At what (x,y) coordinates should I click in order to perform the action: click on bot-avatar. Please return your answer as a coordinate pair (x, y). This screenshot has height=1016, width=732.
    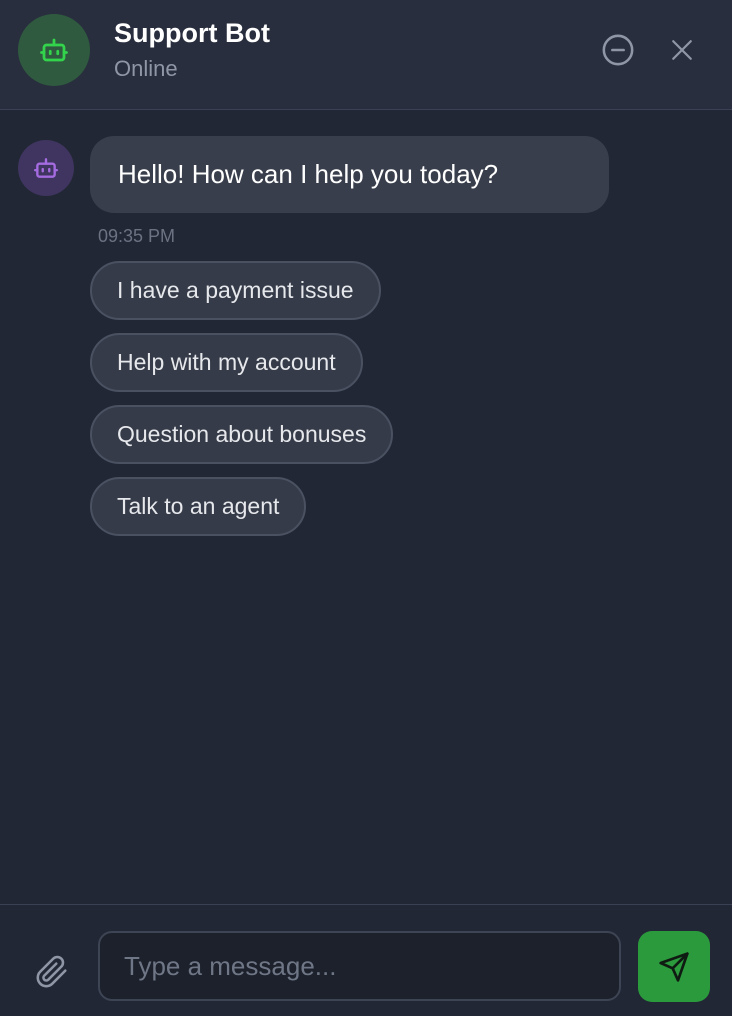
    Looking at the image, I should click on (54, 50).